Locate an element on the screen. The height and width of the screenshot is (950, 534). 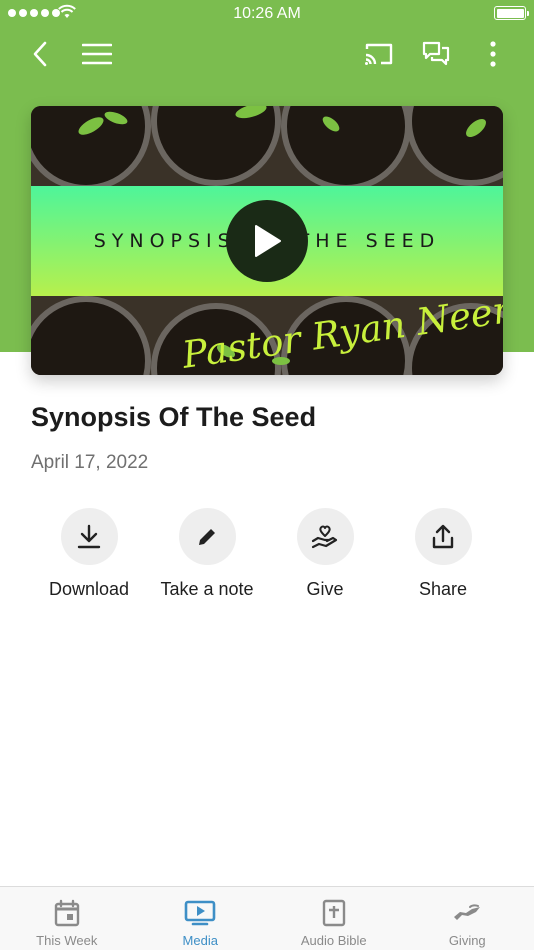
battery-icon is located at coordinates (511, 13).